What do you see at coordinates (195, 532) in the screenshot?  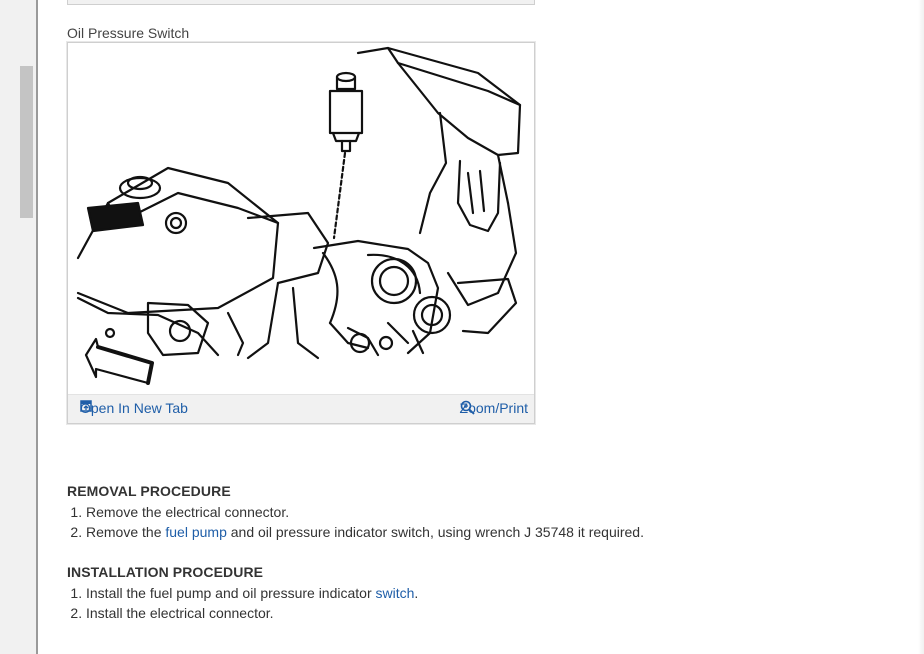 I see `fuel-pump-link: fuel pump` at bounding box center [195, 532].